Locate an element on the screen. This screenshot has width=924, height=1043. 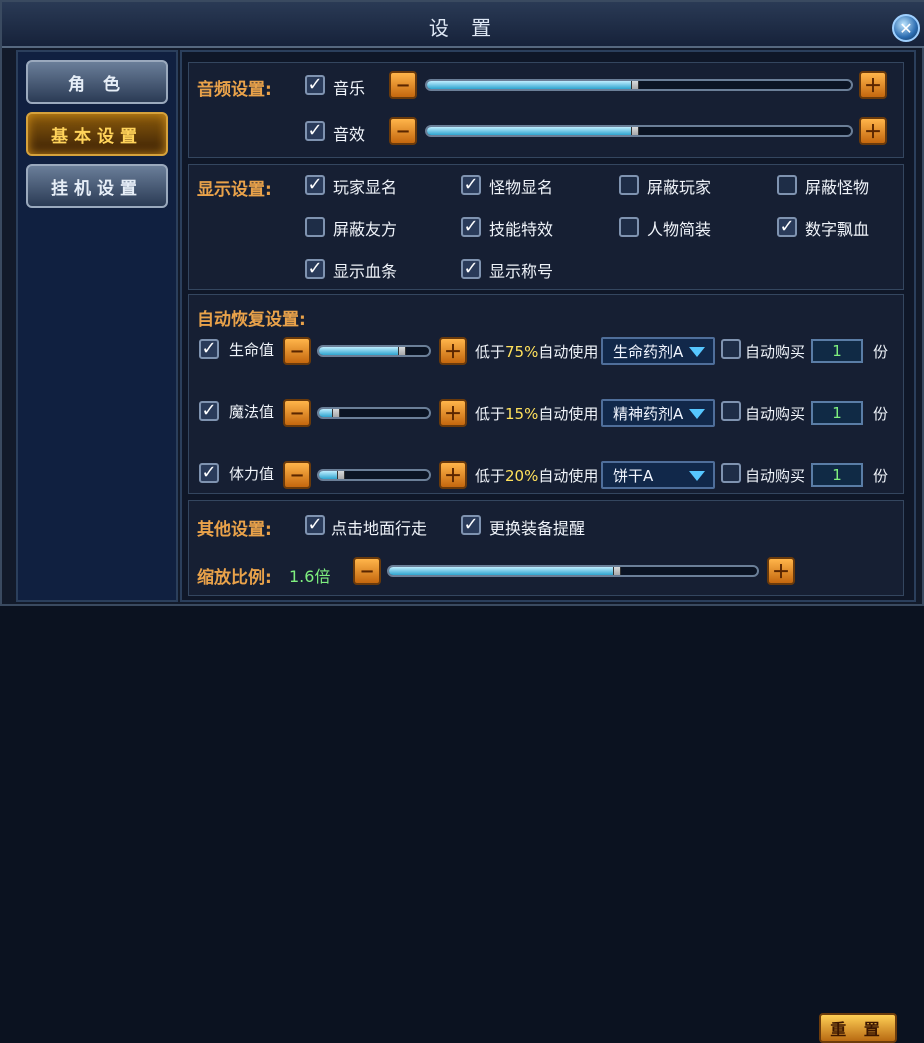
music-slider-fill is located at coordinates (531, 85).